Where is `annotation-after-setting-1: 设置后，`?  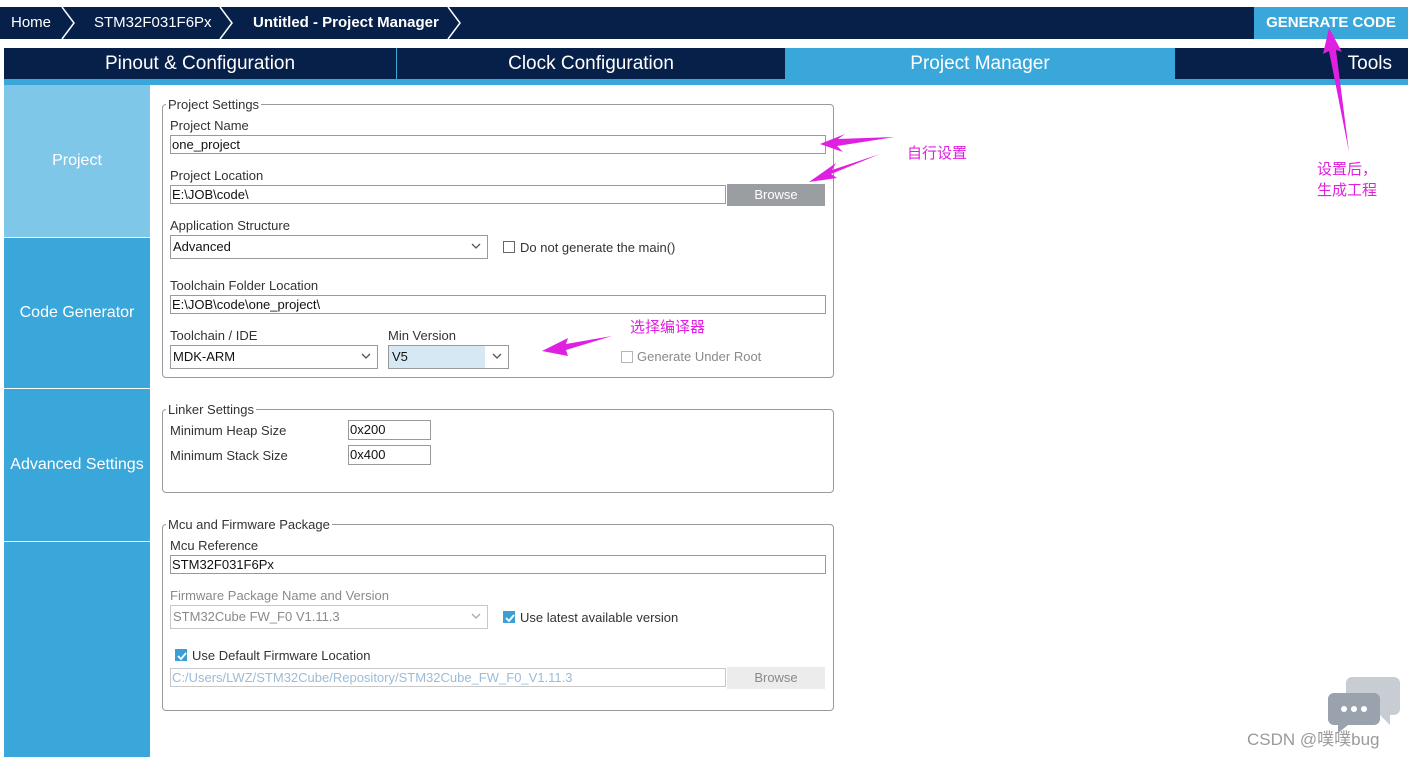 annotation-after-setting-1: 设置后， is located at coordinates (1347, 169).